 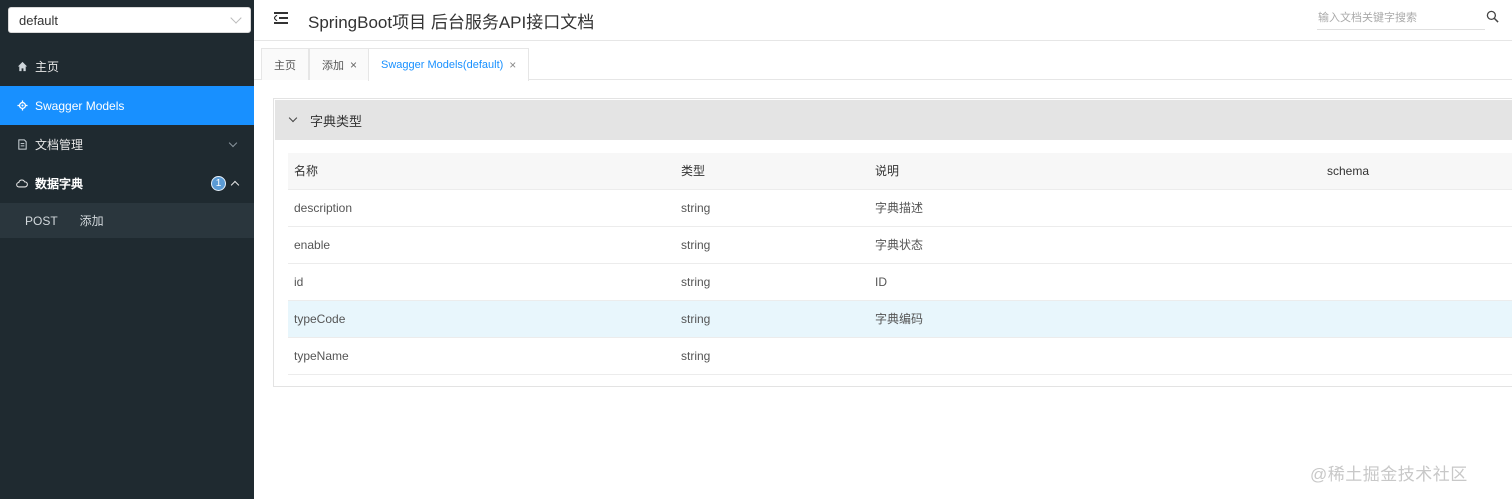 What do you see at coordinates (41, 220) in the screenshot?
I see `http-method-label: POST` at bounding box center [41, 220].